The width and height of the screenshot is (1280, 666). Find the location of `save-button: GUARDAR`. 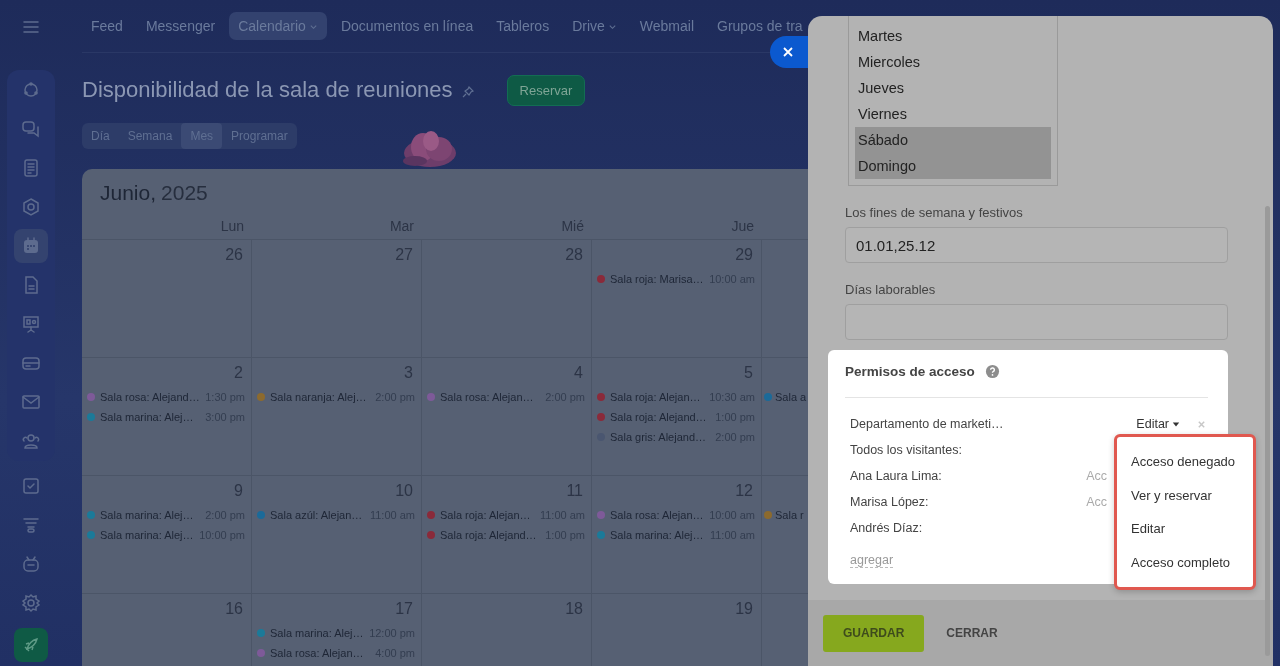

save-button: GUARDAR is located at coordinates (874, 633).